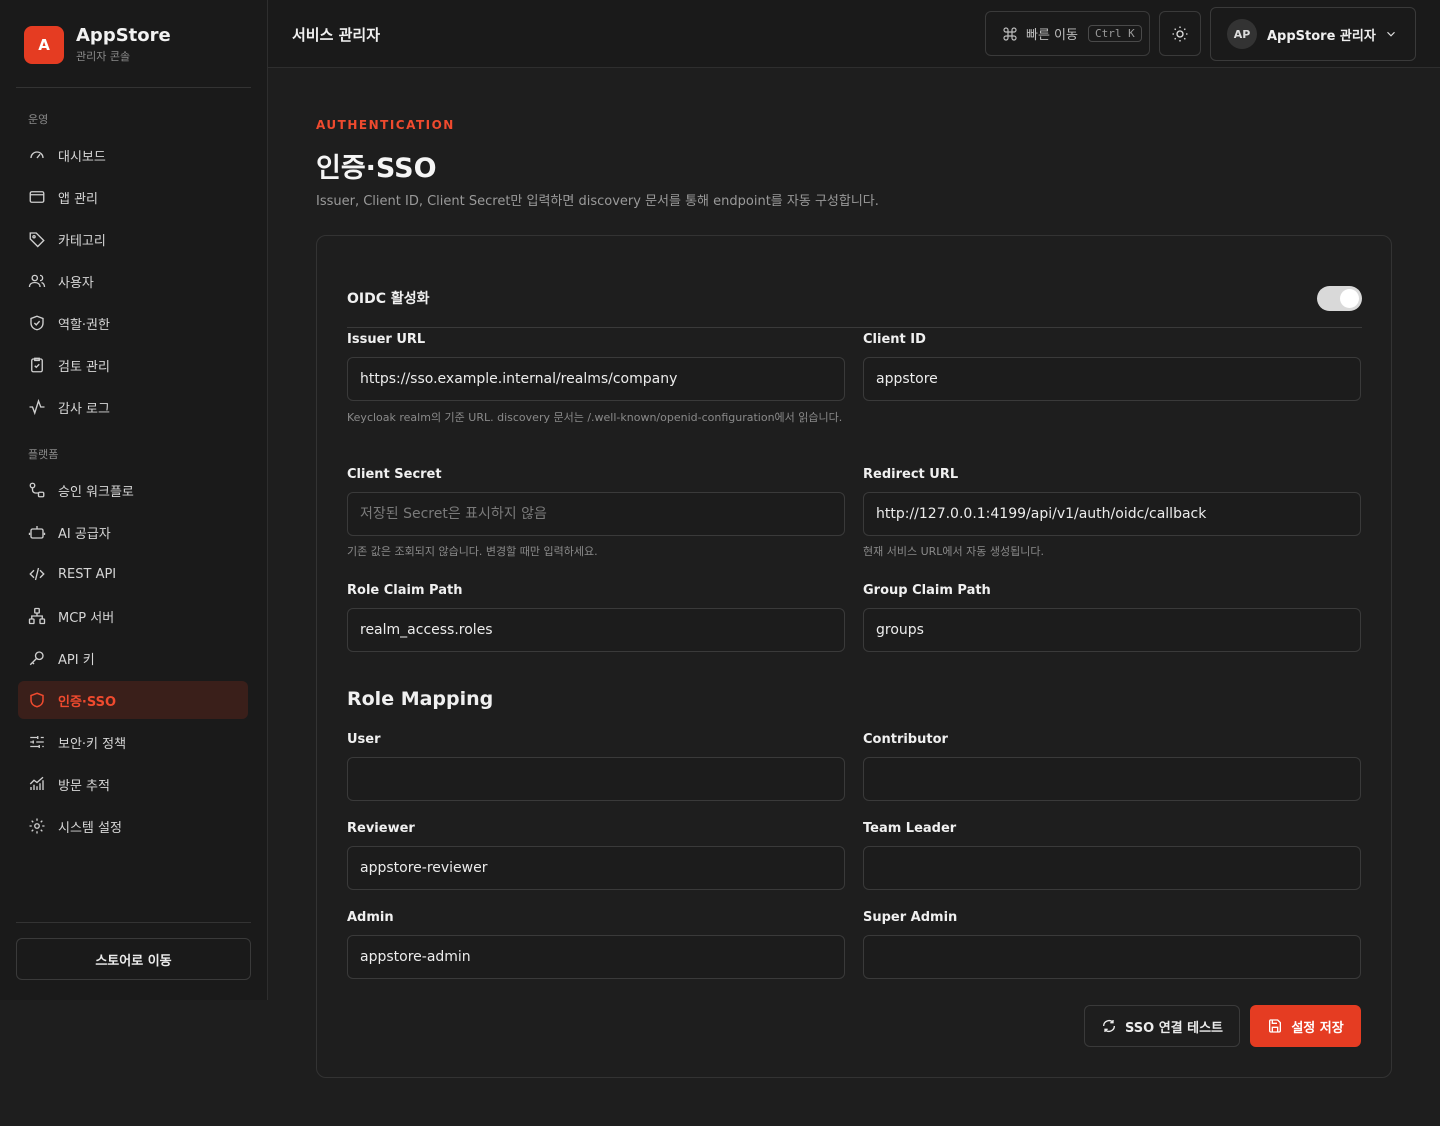  I want to click on sidebar-item-users: 사용자, so click(133, 281).